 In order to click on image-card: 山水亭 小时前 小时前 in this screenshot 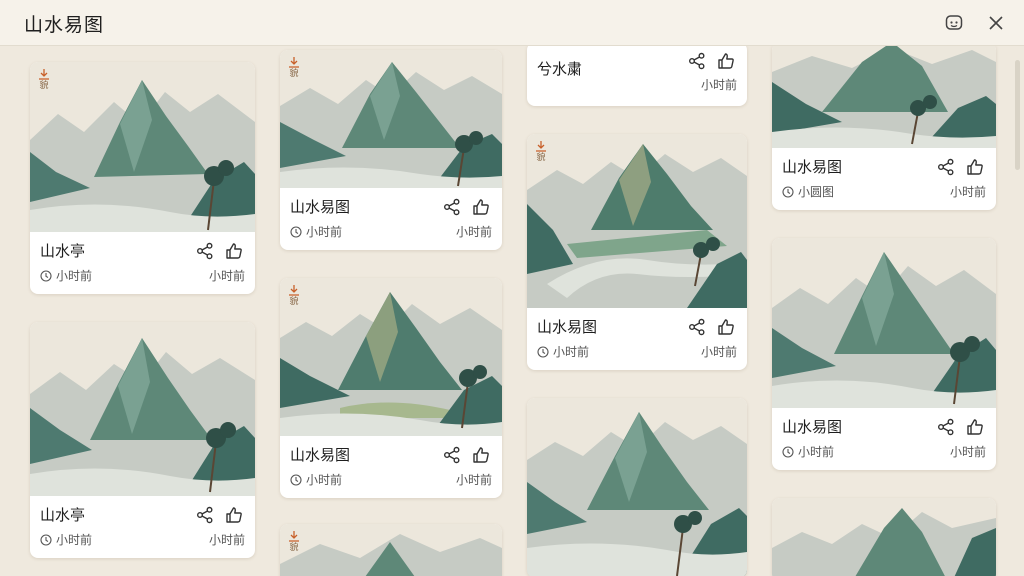, I will do `click(142, 440)`.